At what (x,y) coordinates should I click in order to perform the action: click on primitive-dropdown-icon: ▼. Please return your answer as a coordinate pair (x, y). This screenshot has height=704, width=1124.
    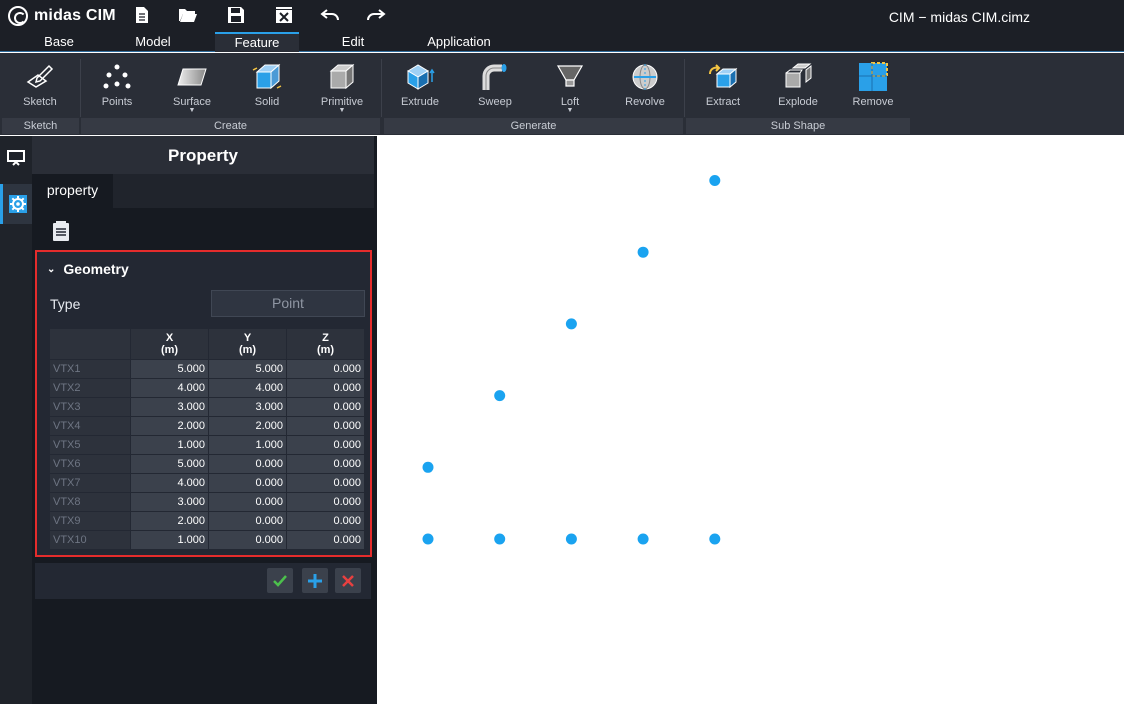
    Looking at the image, I should click on (342, 110).